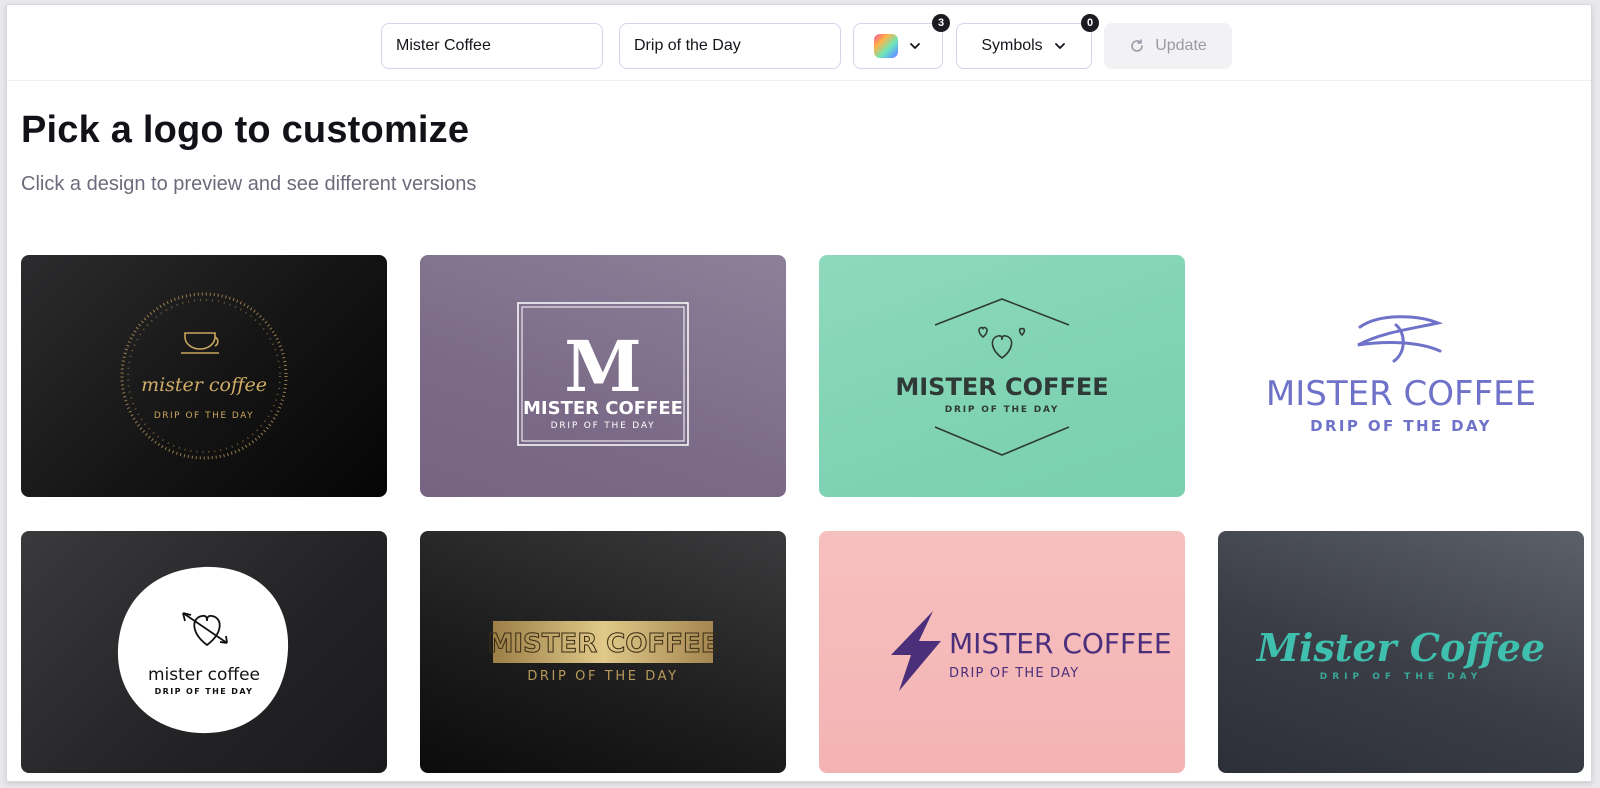  I want to click on toolbar: 3 Symbols 0 Update, so click(799, 43).